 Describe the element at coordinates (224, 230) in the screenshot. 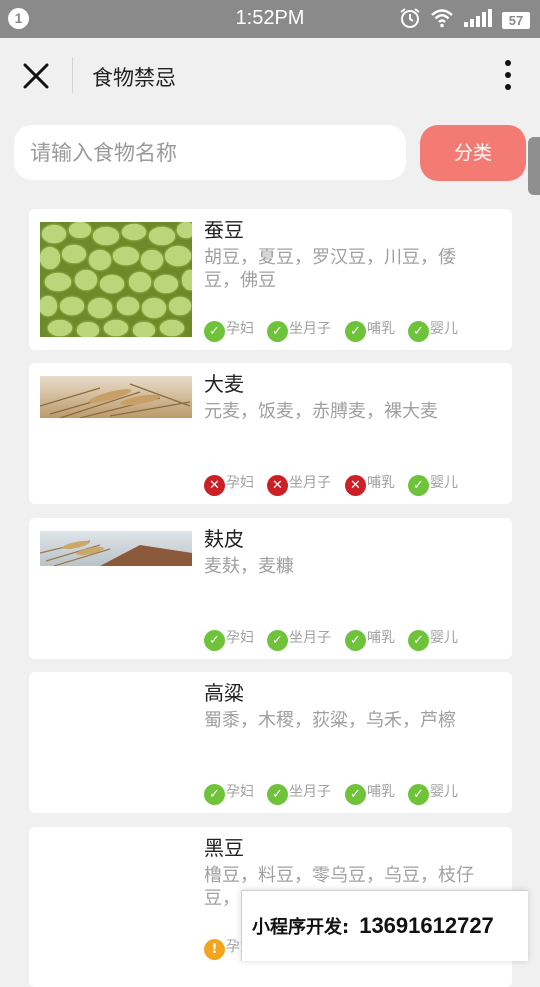

I see `food-name: 蚕豆` at that location.